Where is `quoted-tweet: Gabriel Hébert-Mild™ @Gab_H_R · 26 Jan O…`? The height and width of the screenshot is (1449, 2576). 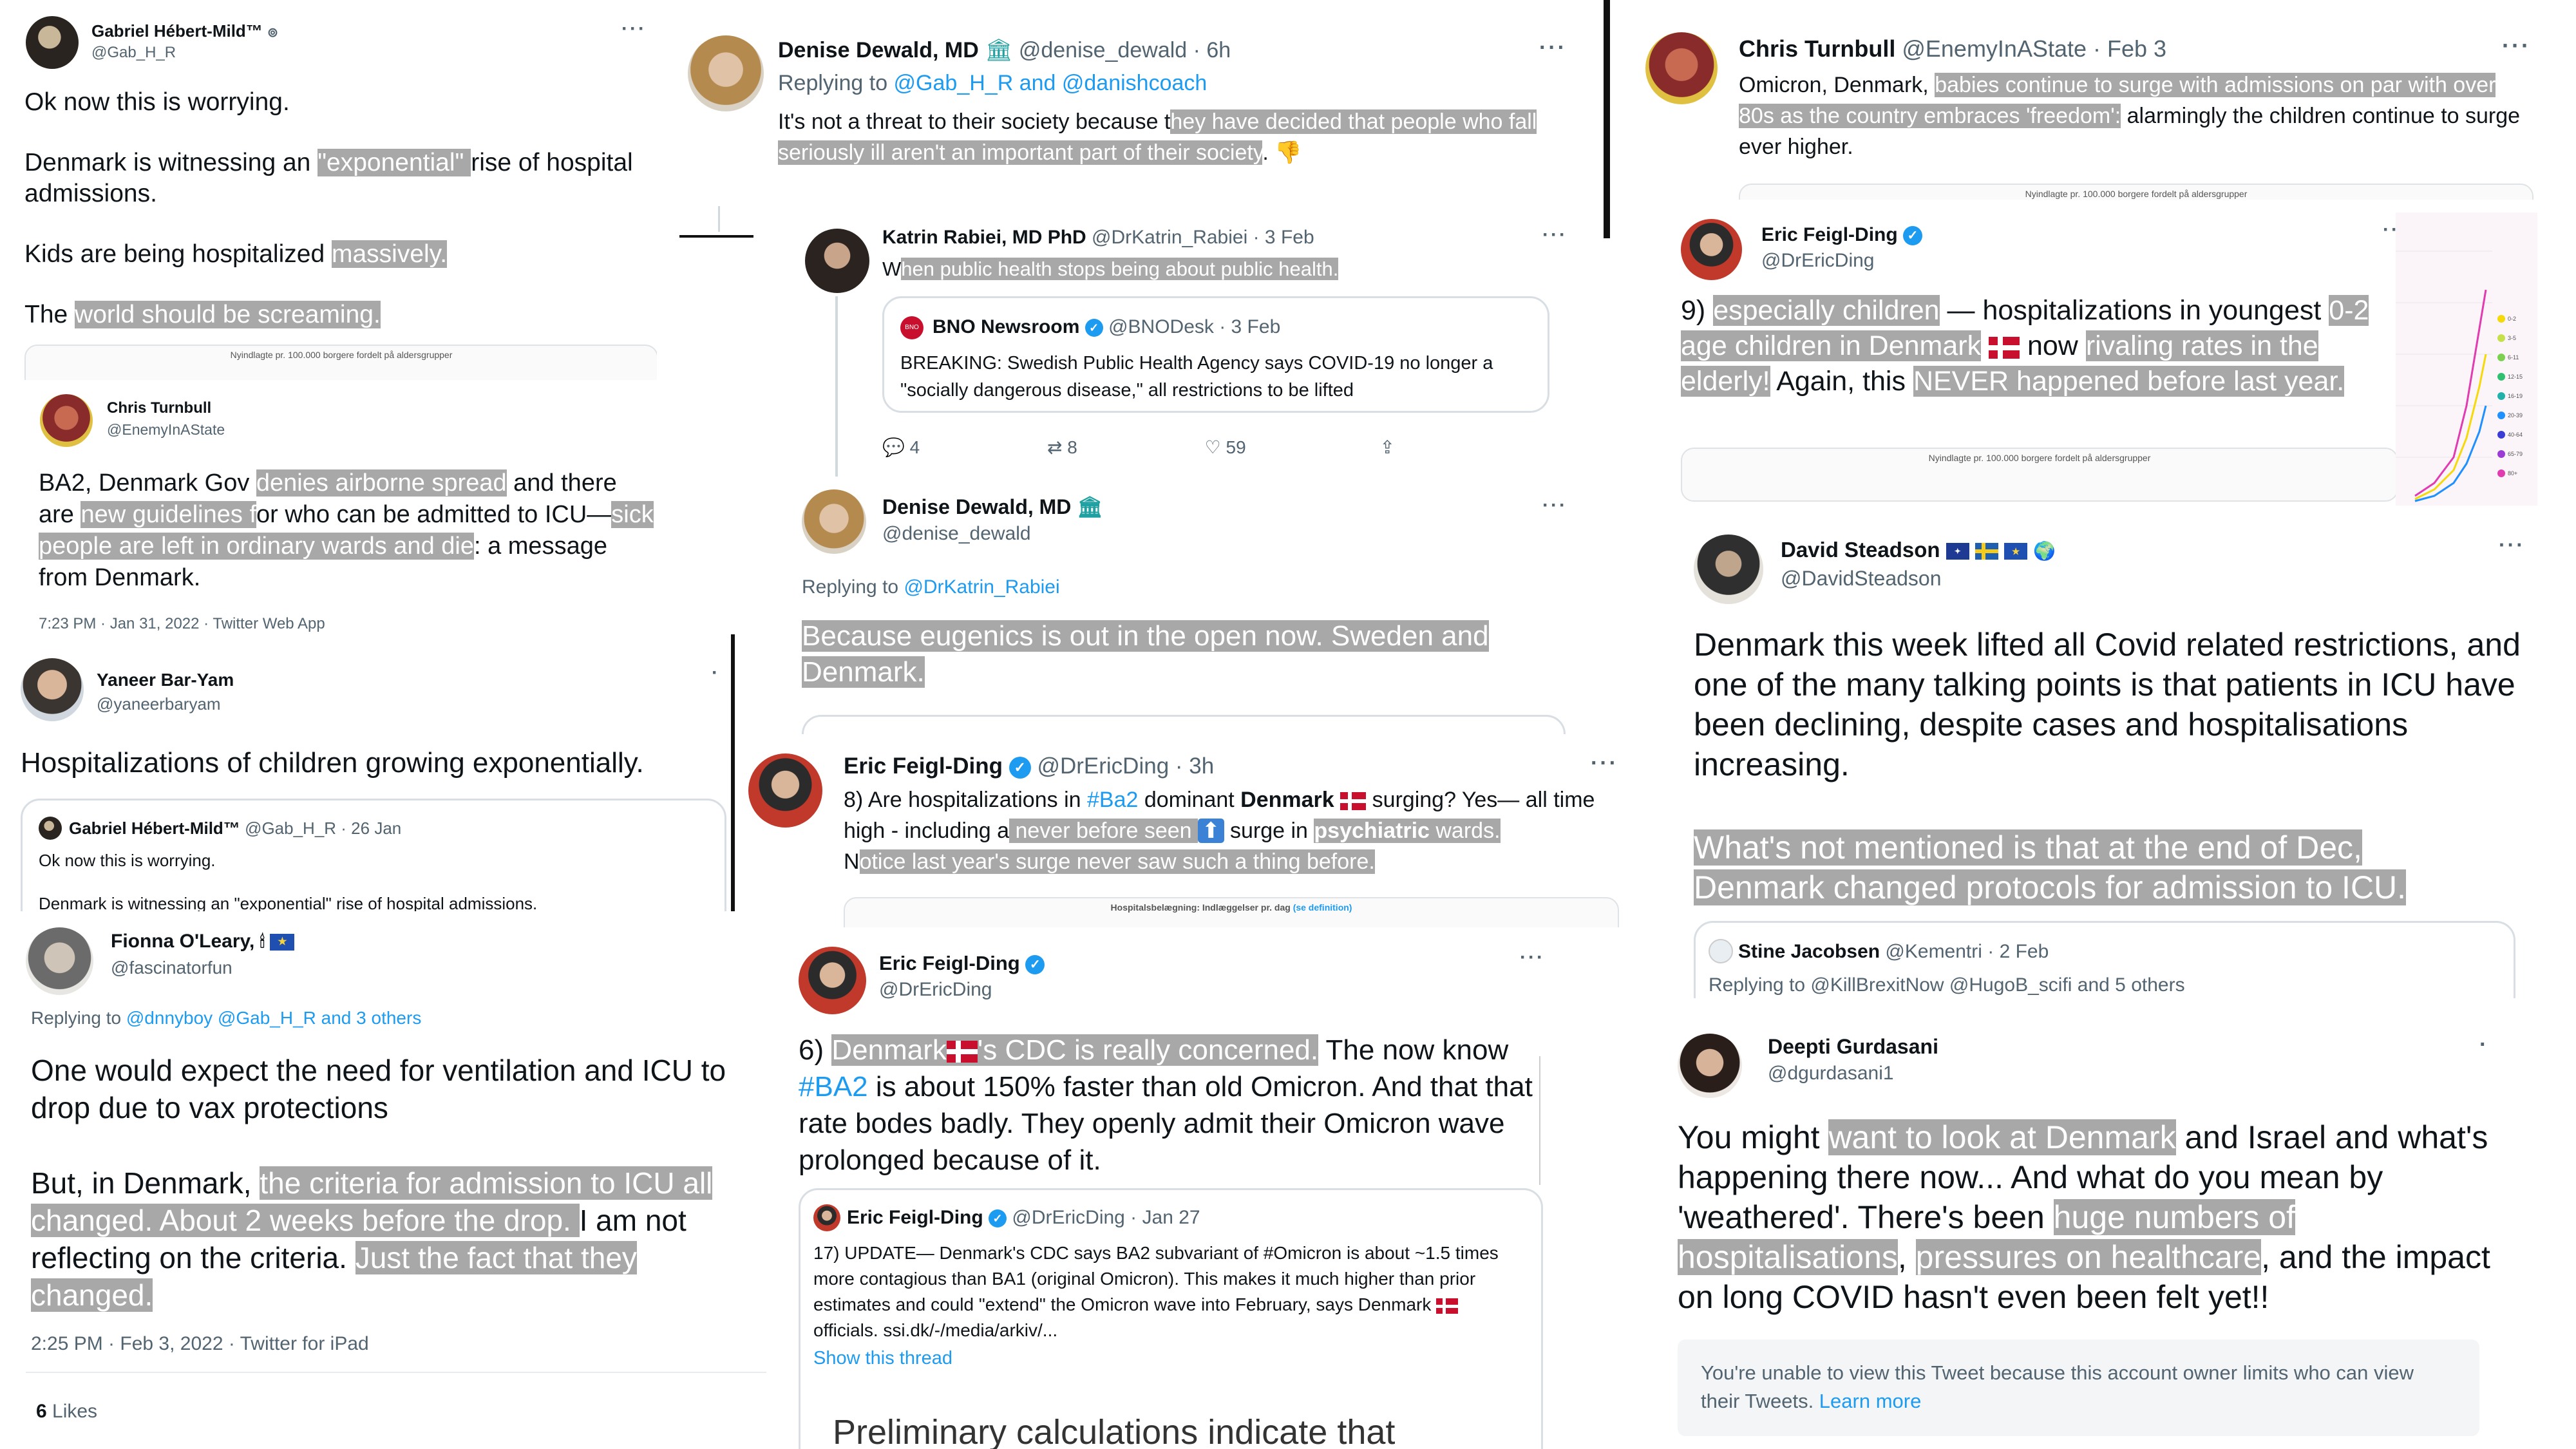 quoted-tweet: Gabriel Hébert-Mild™ @Gab_H_R · 26 Jan O… is located at coordinates (373, 856).